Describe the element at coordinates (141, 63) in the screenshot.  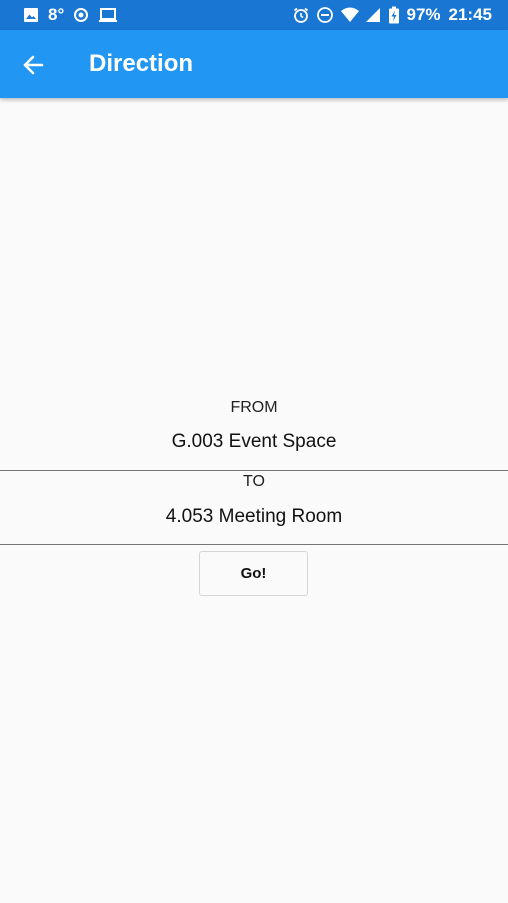
I see `page-title: Direction` at that location.